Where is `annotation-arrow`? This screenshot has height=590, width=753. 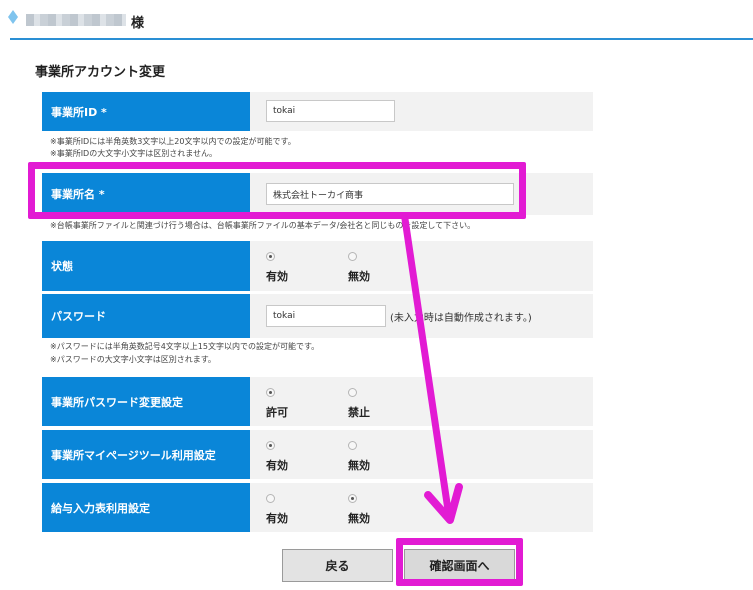 annotation-arrow is located at coordinates (432, 369).